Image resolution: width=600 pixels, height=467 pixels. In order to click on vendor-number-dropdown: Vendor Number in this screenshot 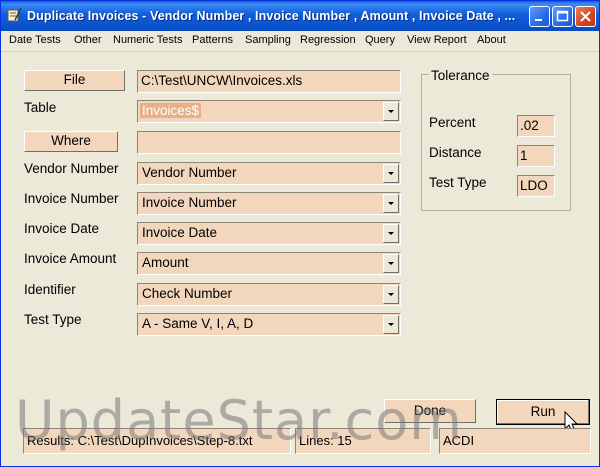, I will do `click(269, 173)`.